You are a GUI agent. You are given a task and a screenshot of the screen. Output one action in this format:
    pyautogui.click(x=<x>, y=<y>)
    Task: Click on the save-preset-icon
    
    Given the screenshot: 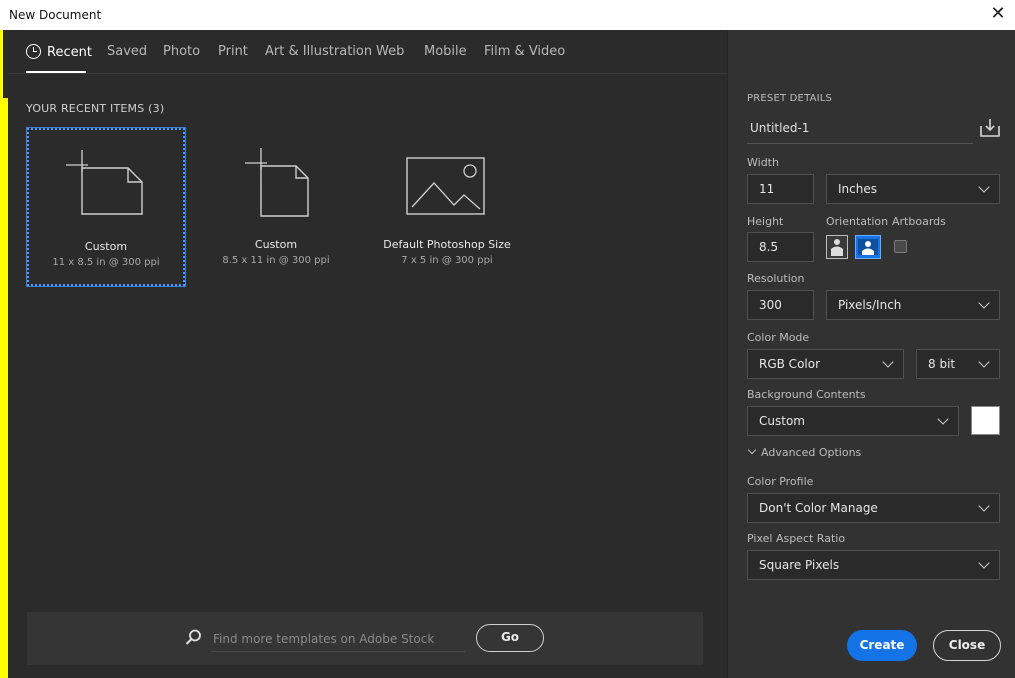 What is the action you would take?
    pyautogui.click(x=990, y=128)
    